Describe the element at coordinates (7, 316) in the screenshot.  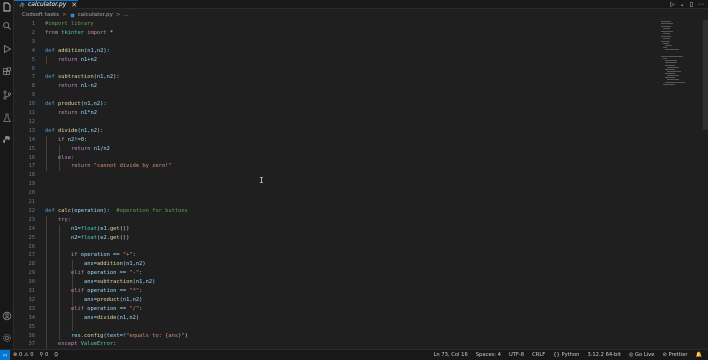
I see `account-icon` at that location.